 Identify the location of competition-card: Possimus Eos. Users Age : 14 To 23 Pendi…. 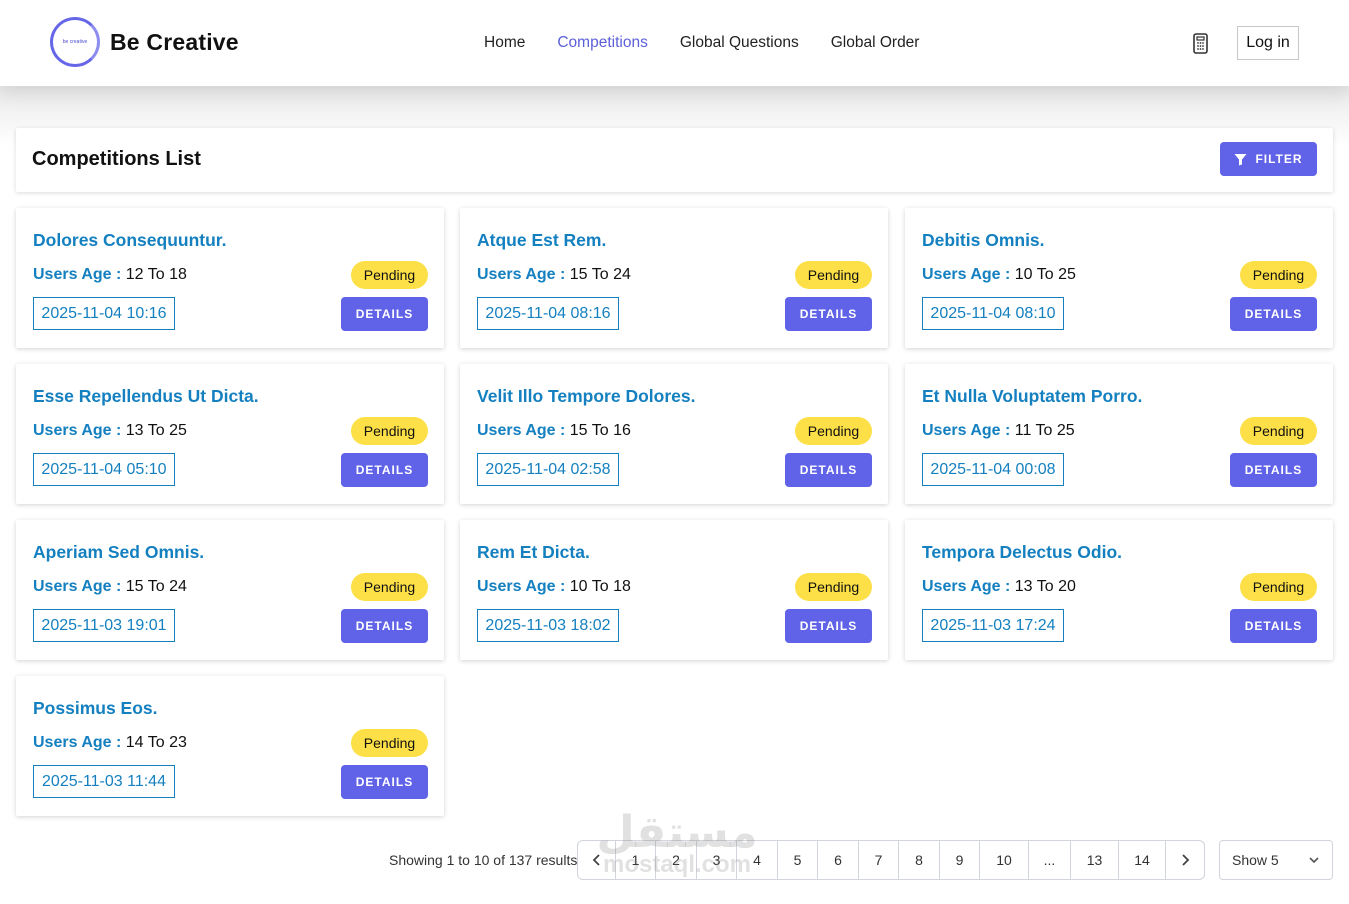
(230, 746).